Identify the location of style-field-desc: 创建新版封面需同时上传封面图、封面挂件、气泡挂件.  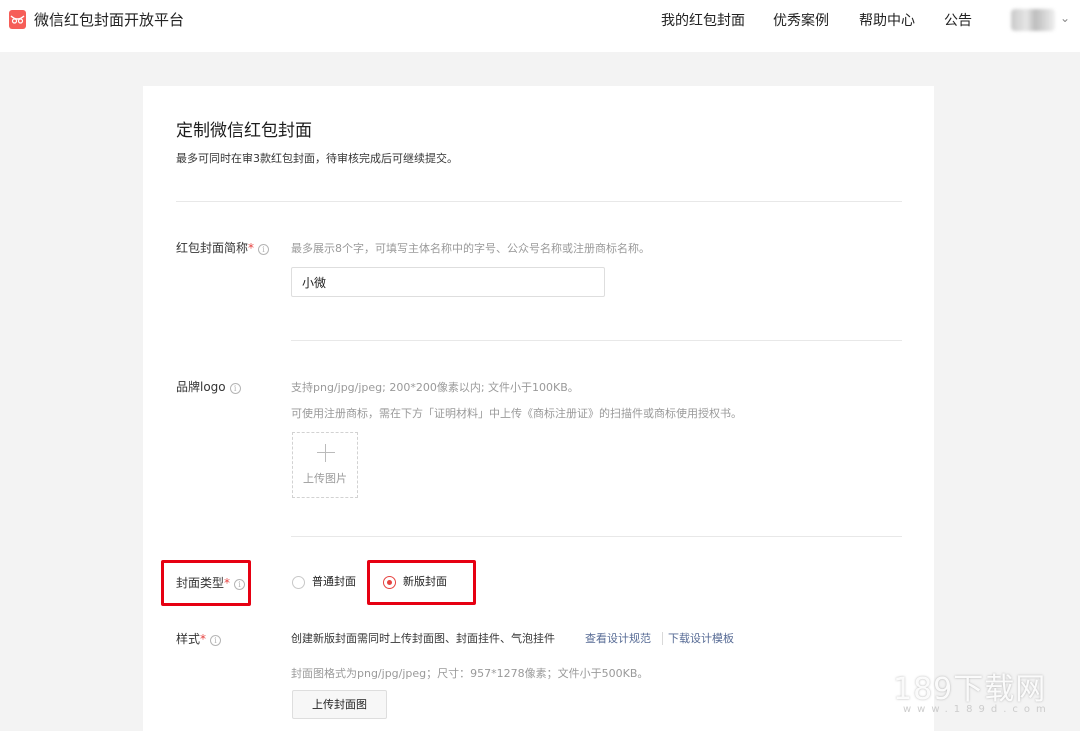
(423, 638).